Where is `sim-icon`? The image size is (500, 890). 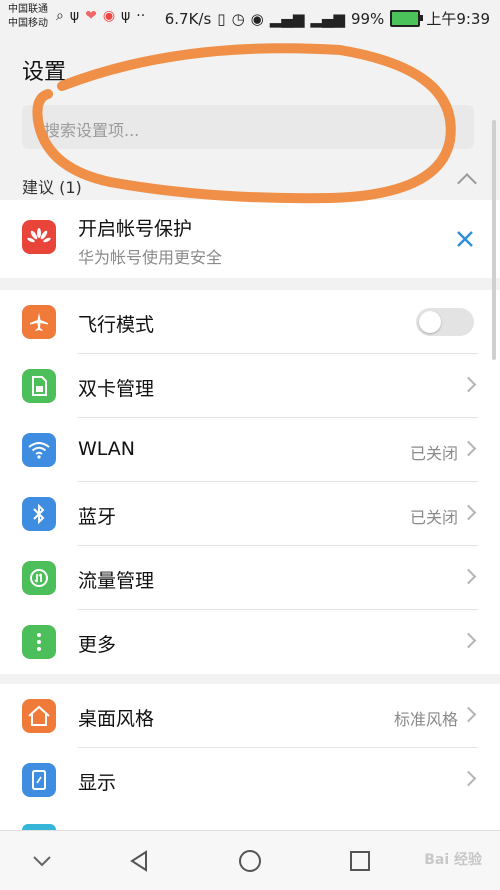
sim-icon is located at coordinates (39, 386).